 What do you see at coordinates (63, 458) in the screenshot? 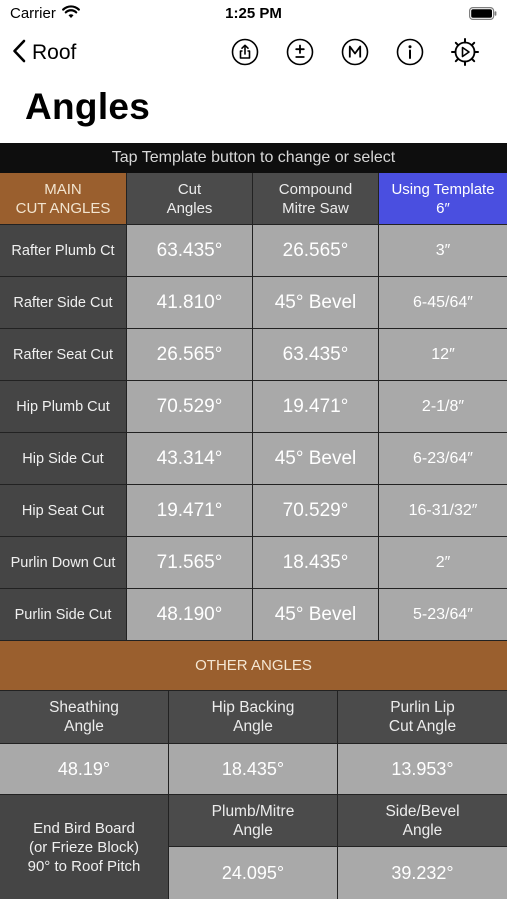
I see `row-label: Hip Side Cut` at bounding box center [63, 458].